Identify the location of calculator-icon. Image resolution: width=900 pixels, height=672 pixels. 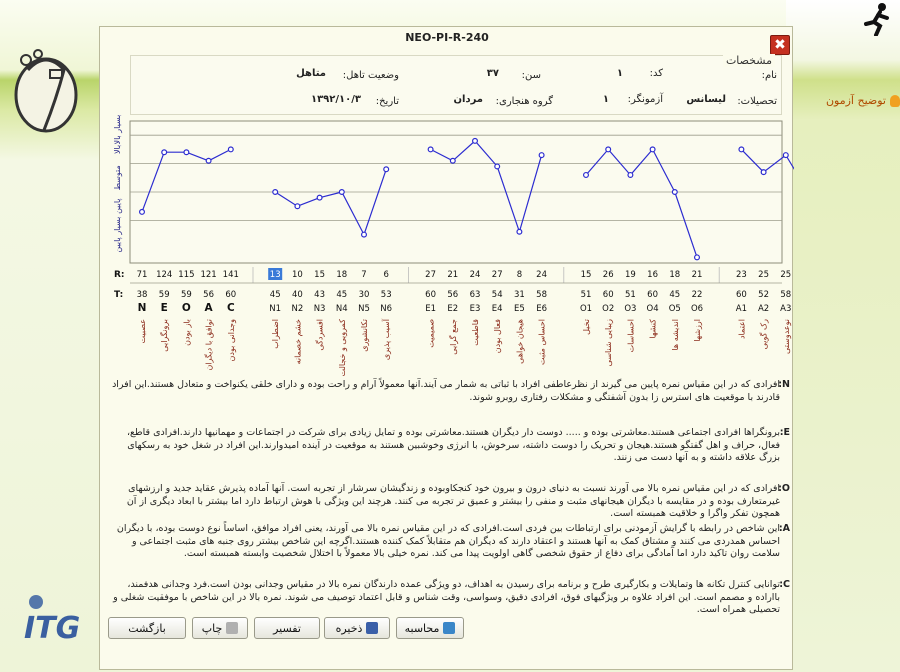
(449, 628).